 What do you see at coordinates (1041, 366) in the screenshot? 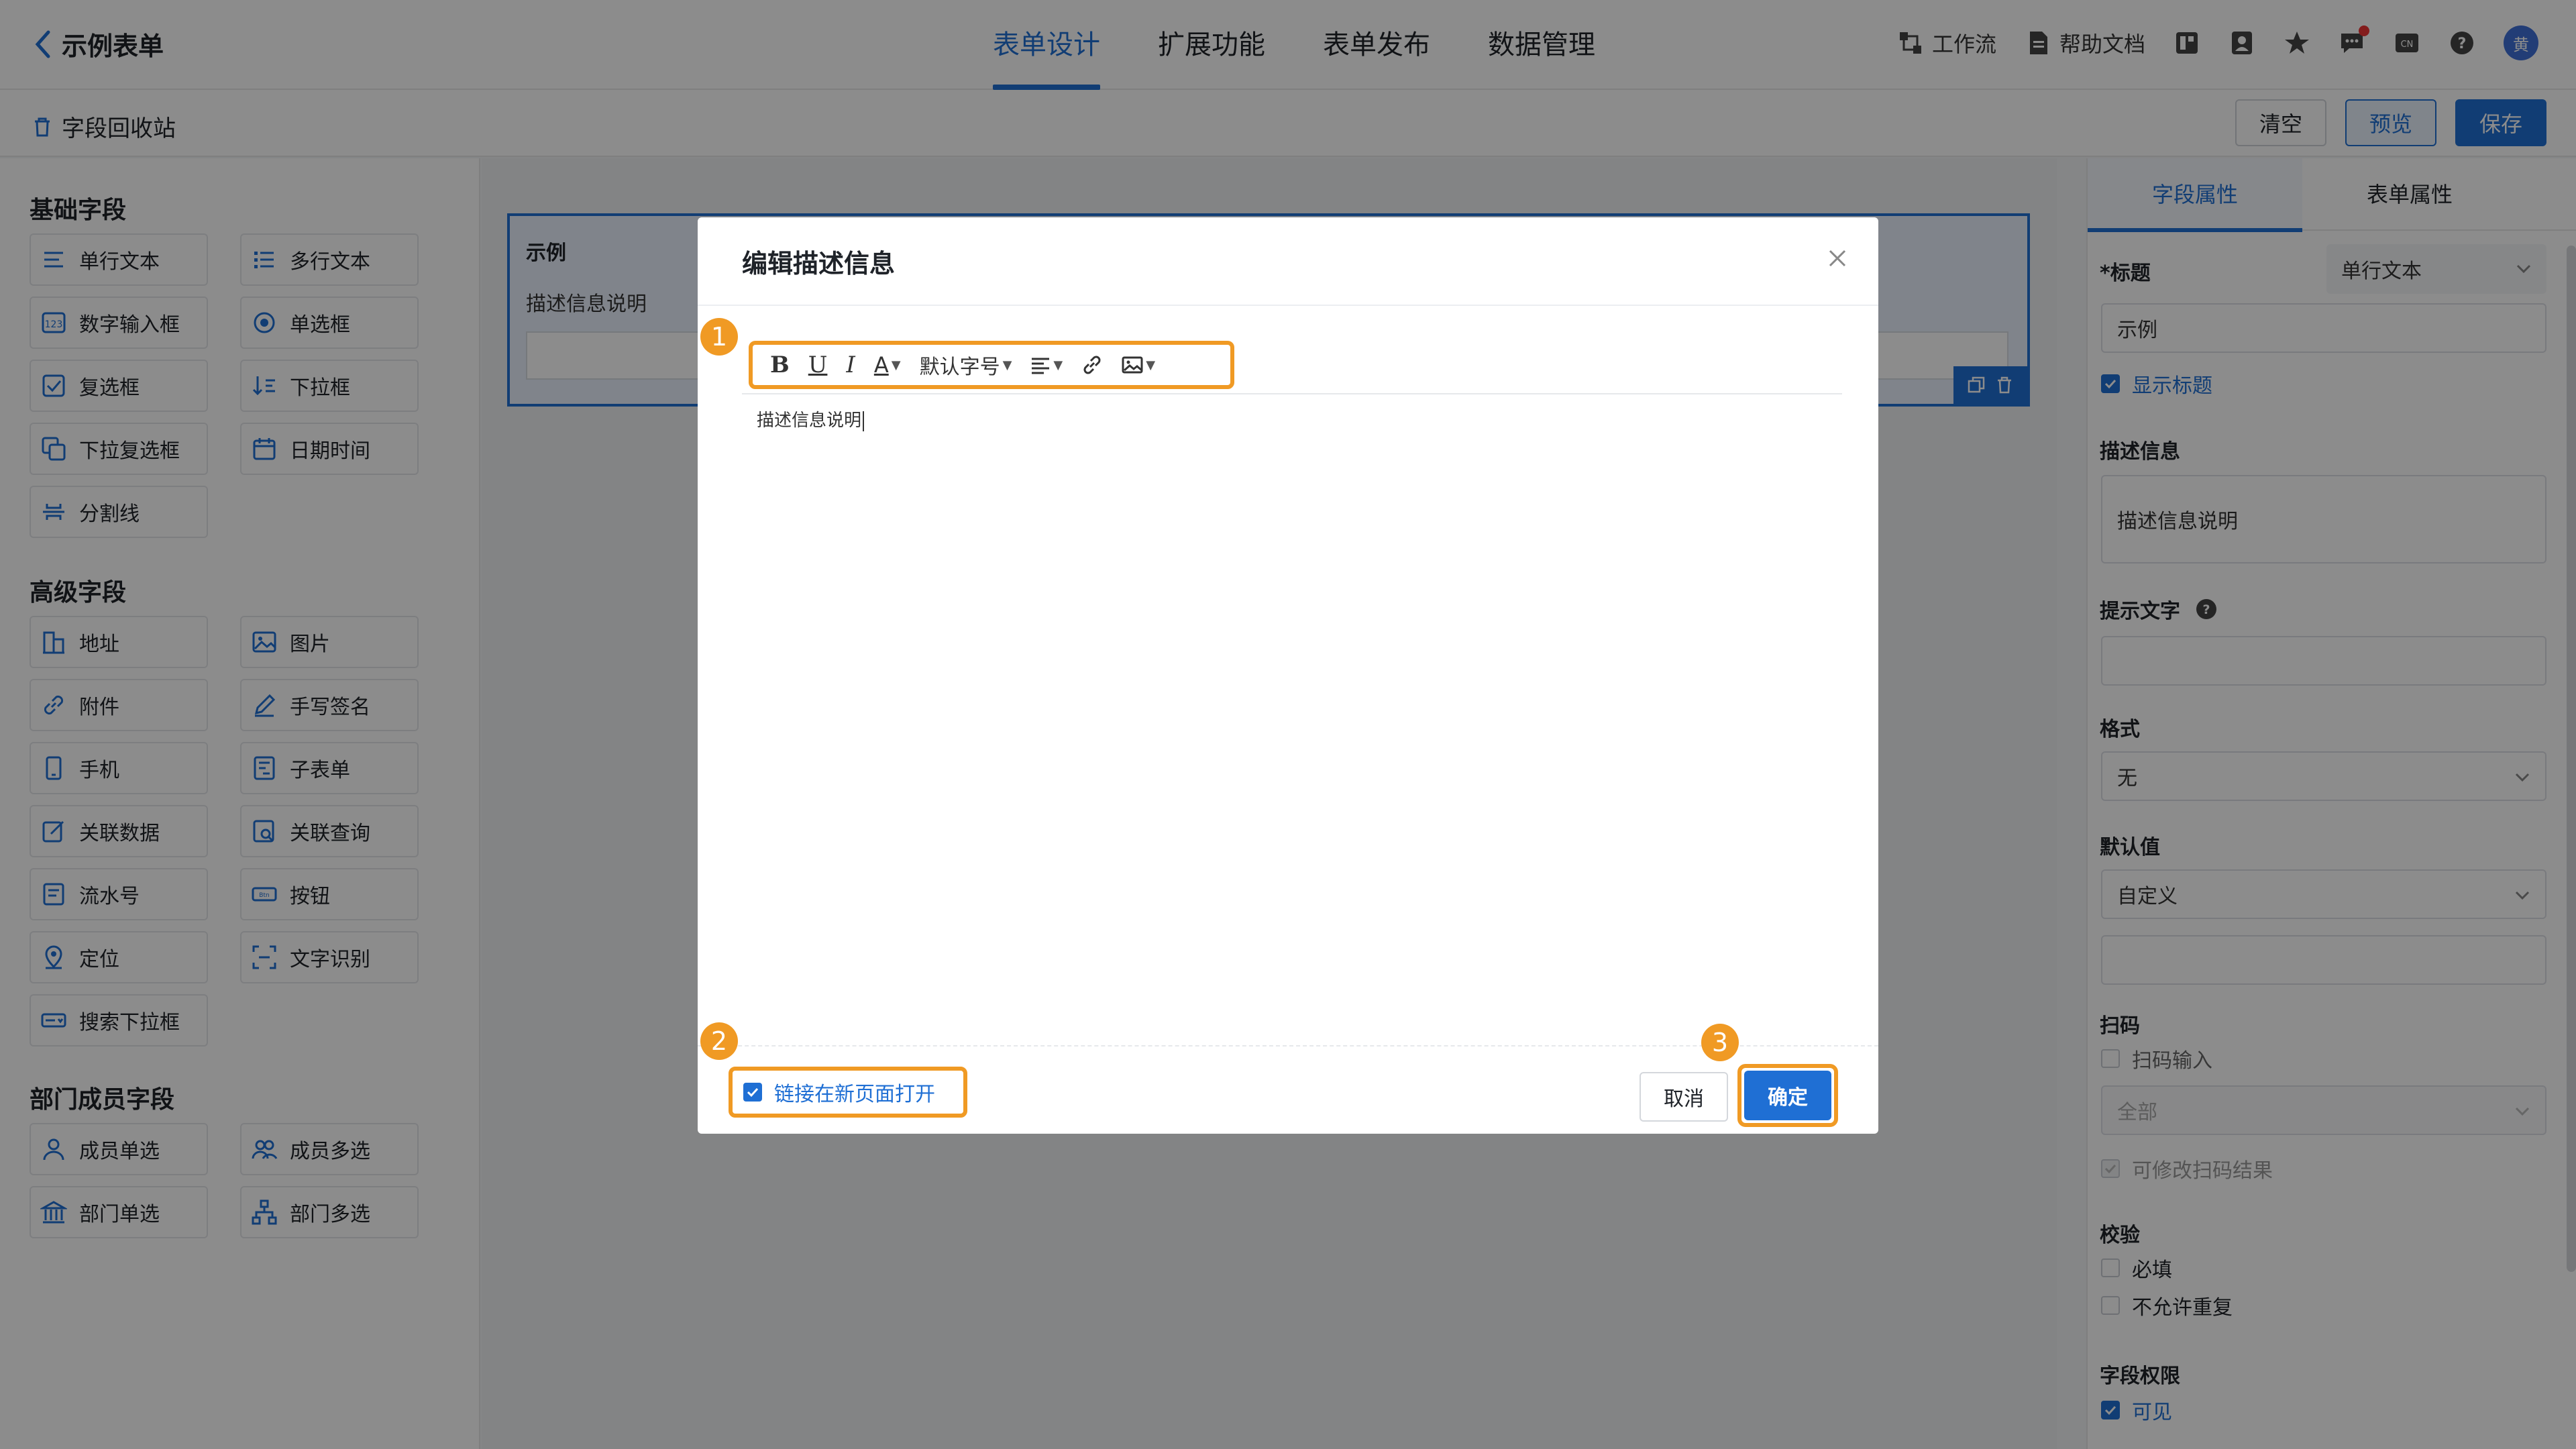
I see `align-left-icon` at bounding box center [1041, 366].